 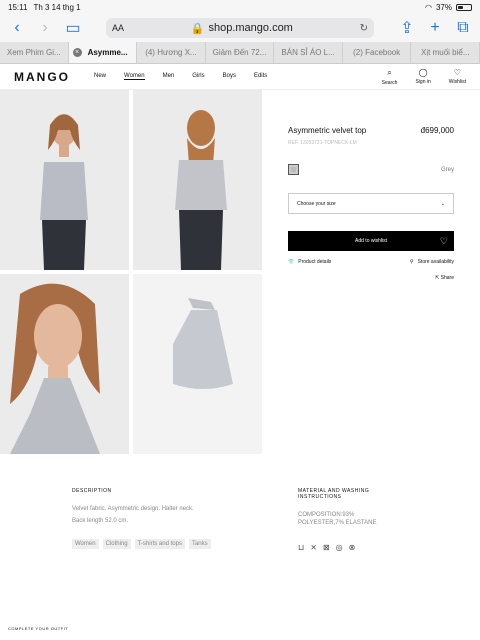 I want to click on status-bar: 15:11 Th 3 14 thg 1 ◠ 37%, so click(x=240, y=7).